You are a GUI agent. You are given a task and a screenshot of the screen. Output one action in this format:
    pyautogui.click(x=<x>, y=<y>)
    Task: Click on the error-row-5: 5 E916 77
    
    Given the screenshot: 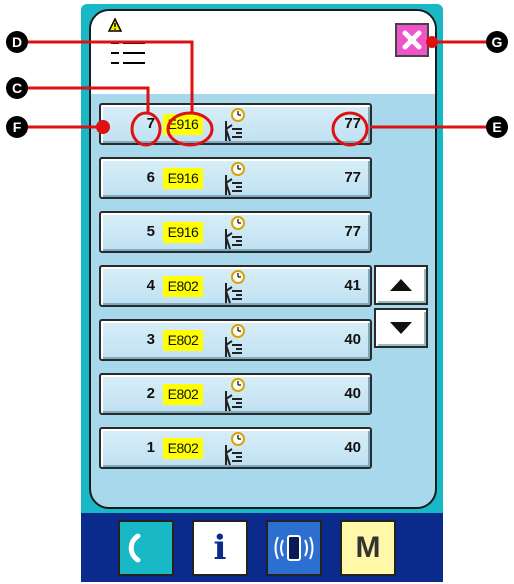 What is the action you would take?
    pyautogui.click(x=235, y=232)
    